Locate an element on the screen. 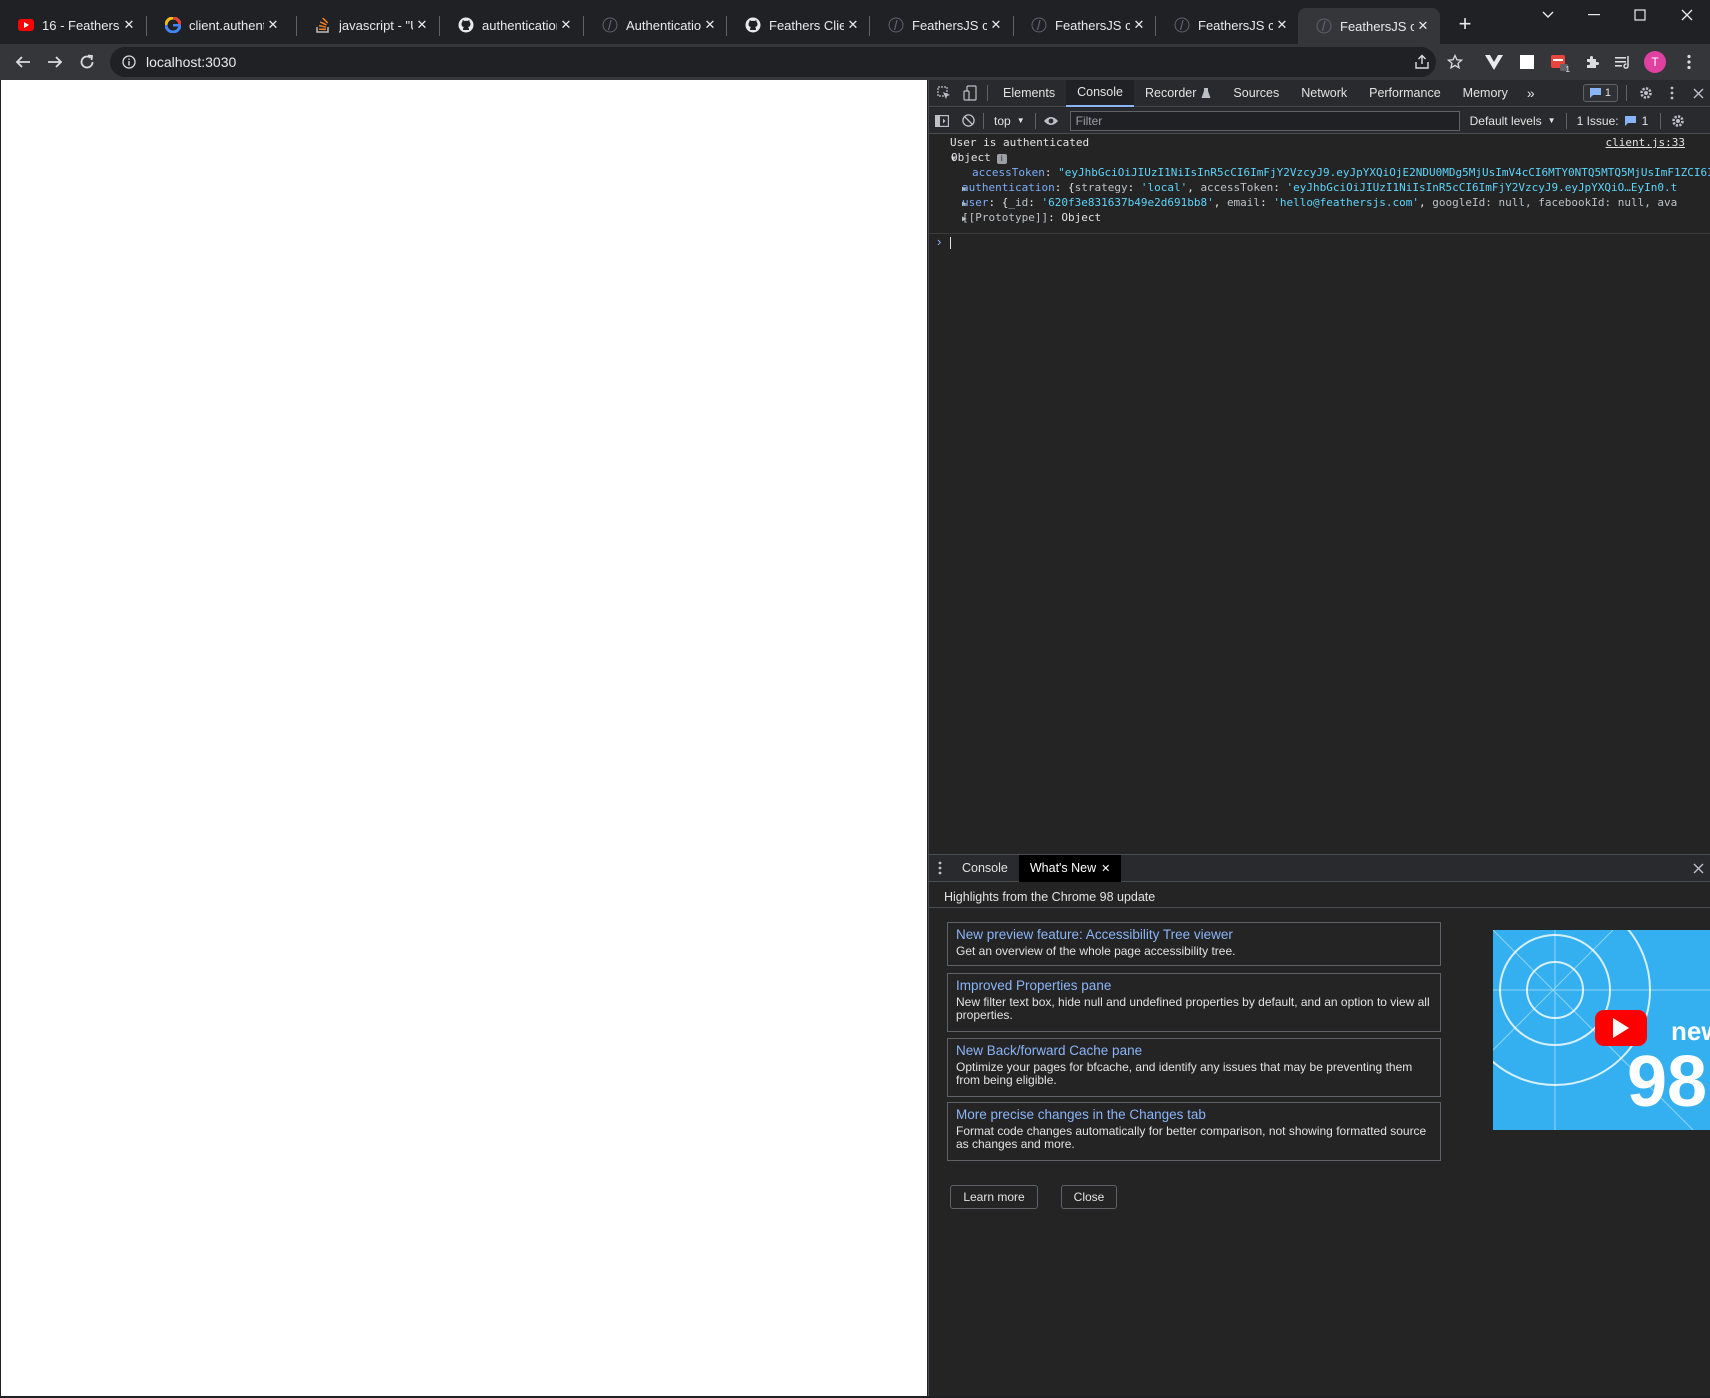 This screenshot has width=1710, height=1398. maximize-button is located at coordinates (1640, 15).